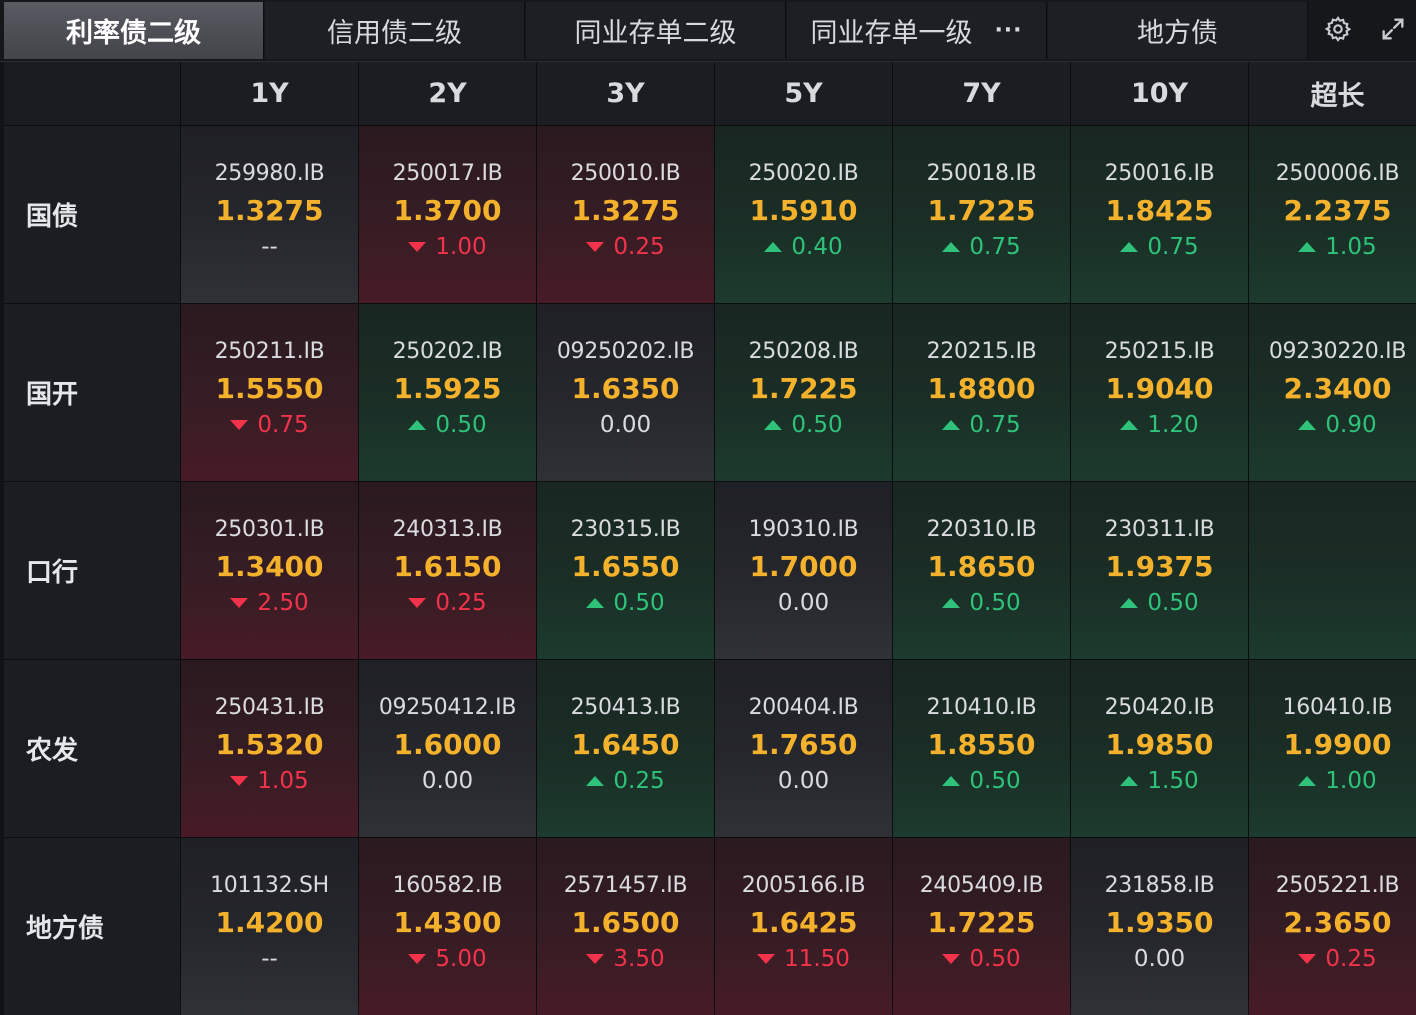  Describe the element at coordinates (447, 959) in the screenshot. I see `yield-change: 5.00` at that location.